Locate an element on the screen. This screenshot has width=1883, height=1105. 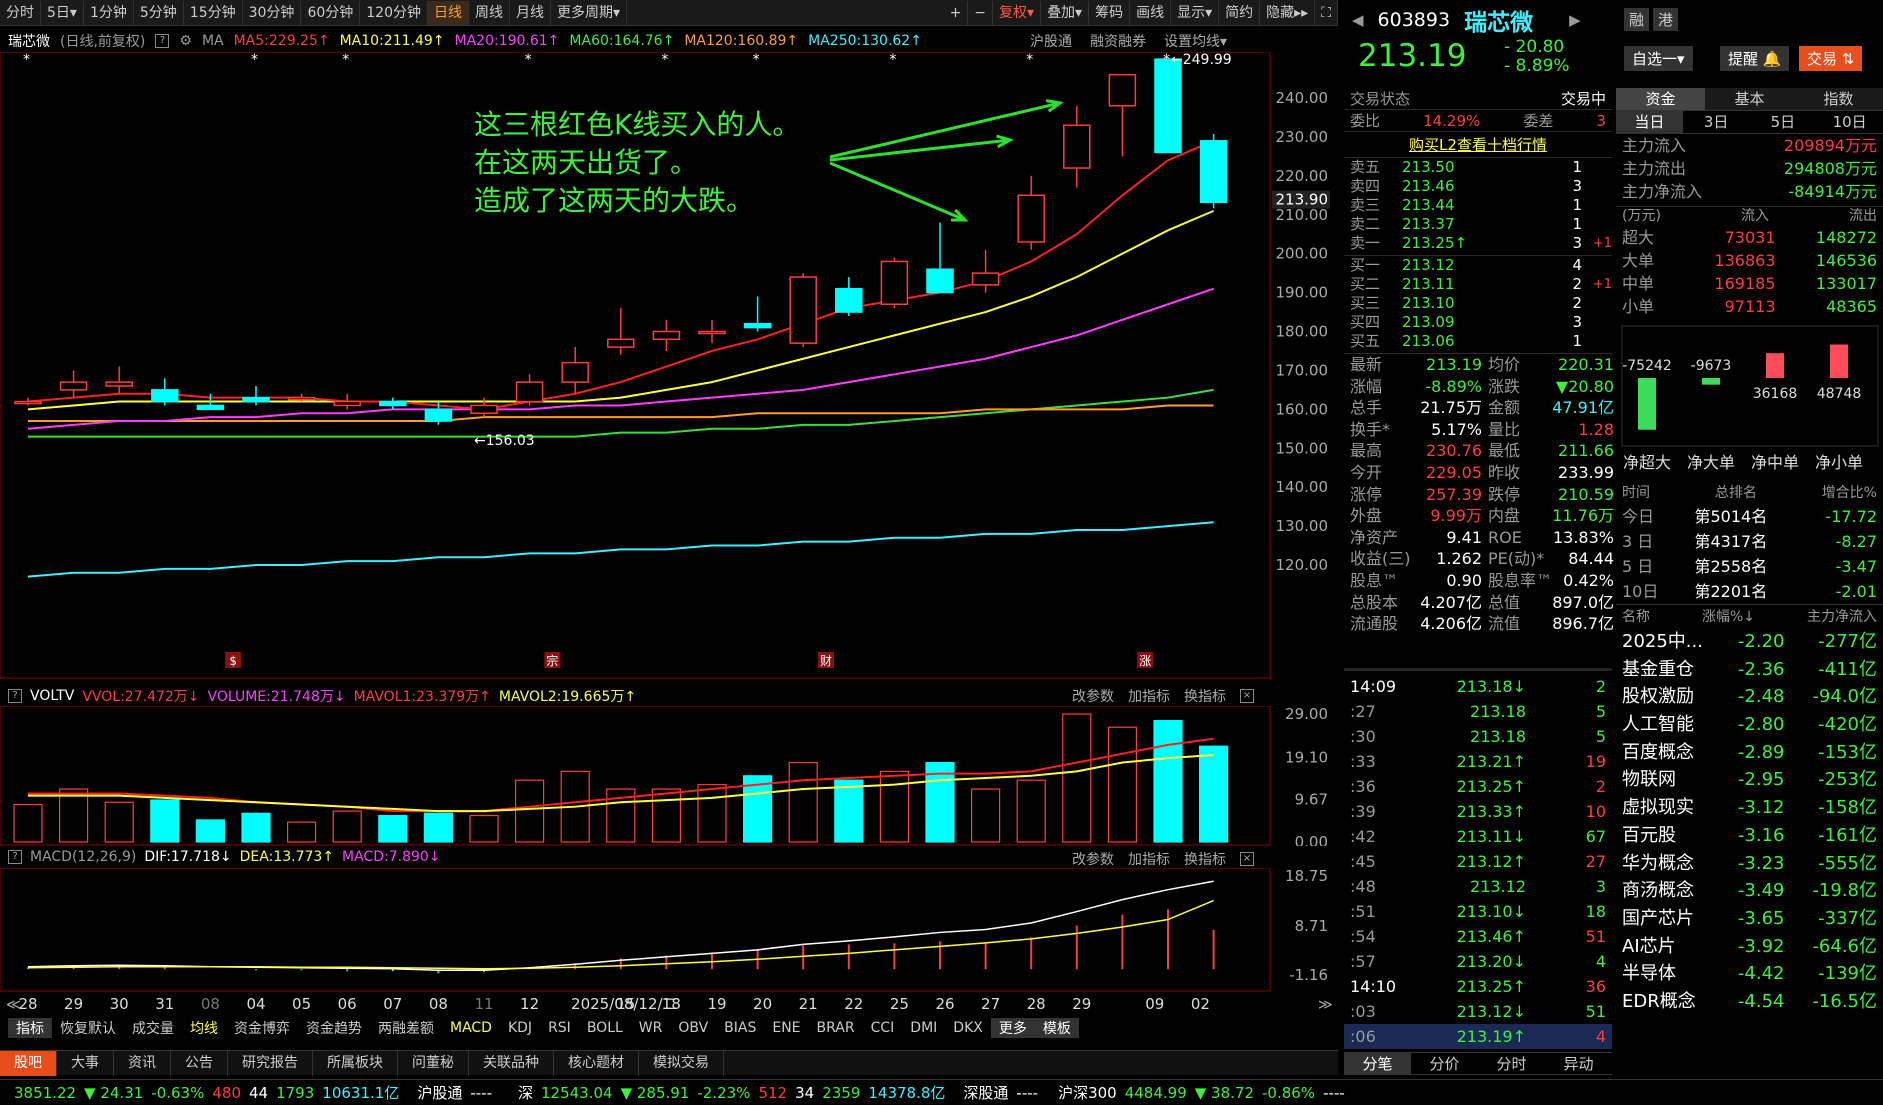
bid-row: 买四 213.09 3 is located at coordinates (1478, 322).